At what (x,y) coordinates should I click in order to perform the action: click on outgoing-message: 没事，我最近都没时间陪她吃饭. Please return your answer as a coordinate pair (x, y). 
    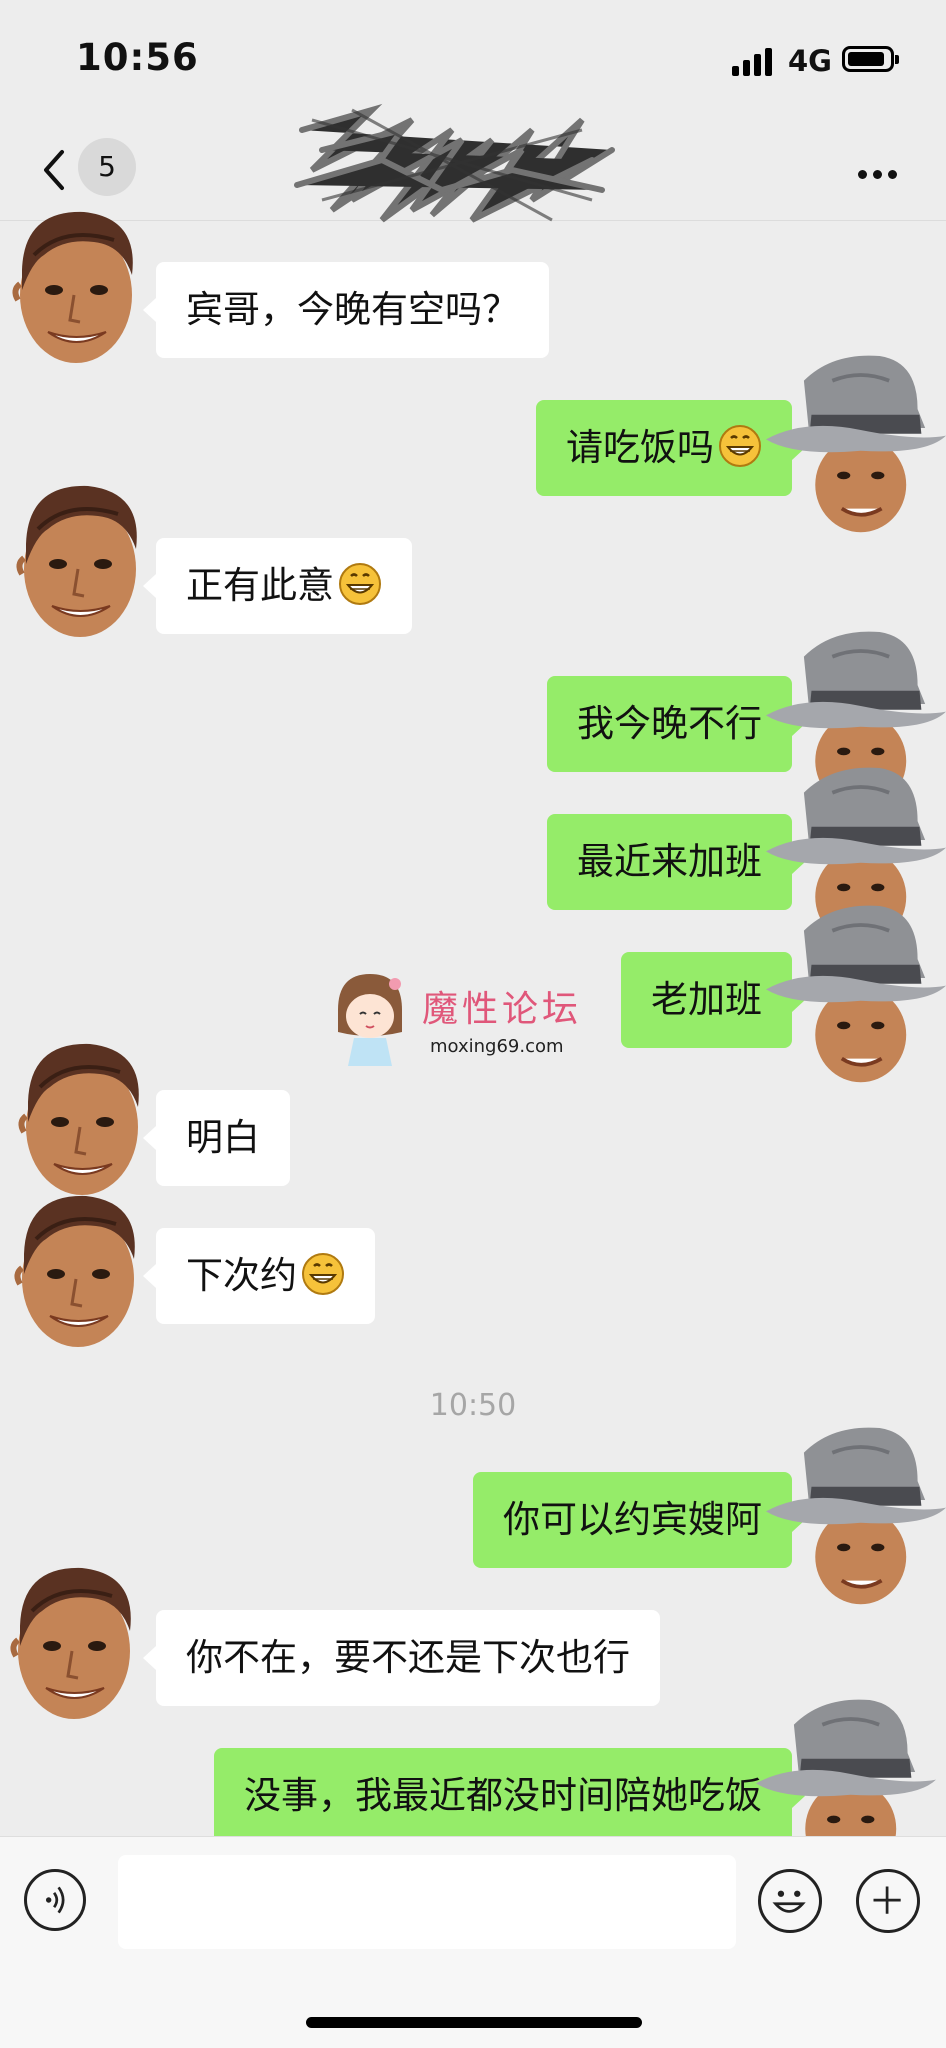
    Looking at the image, I should click on (509, 1796).